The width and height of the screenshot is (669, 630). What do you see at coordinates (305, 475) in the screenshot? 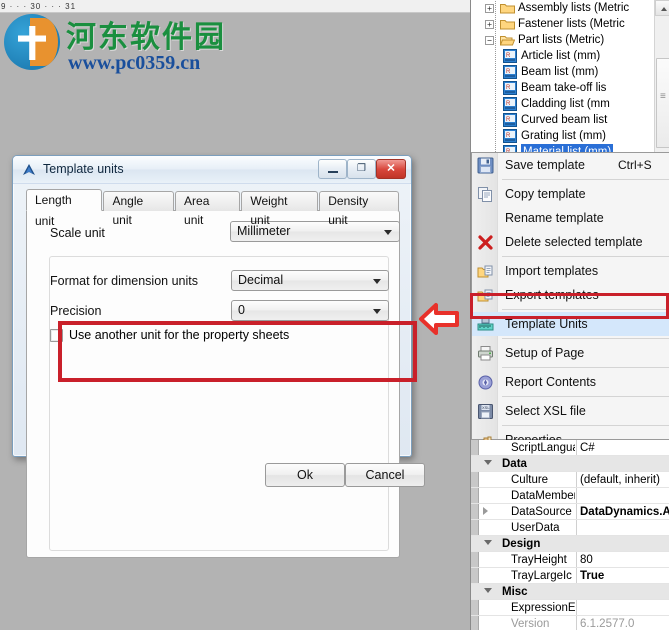
I see `ok-button: Ok` at bounding box center [305, 475].